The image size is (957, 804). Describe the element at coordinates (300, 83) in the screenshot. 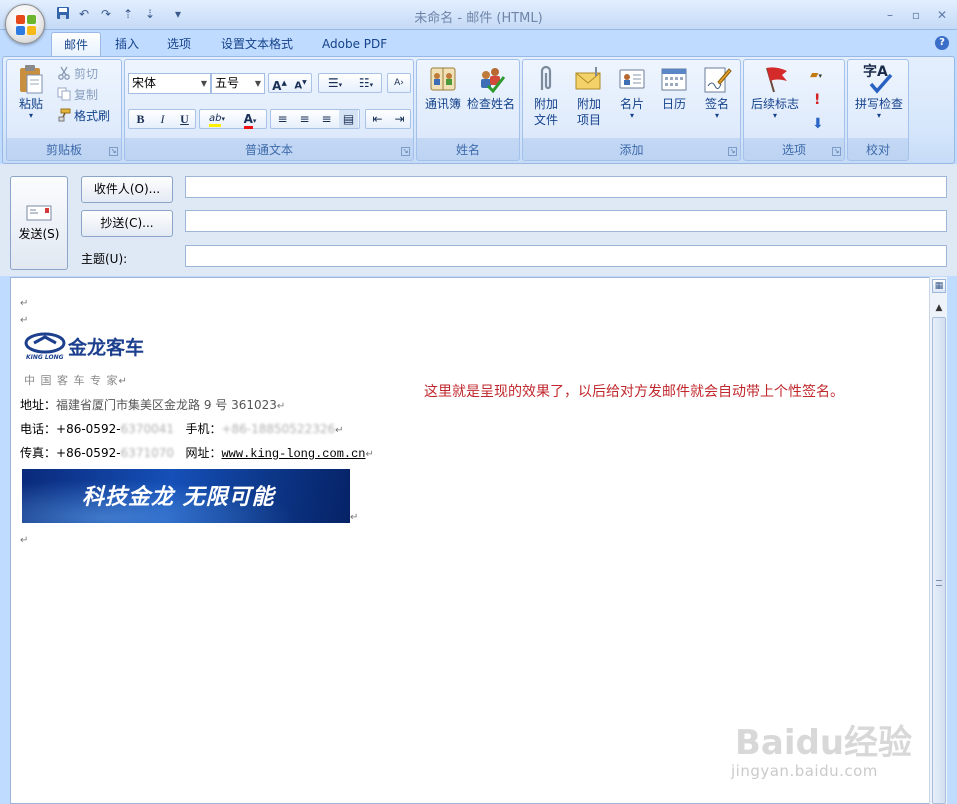

I see `shrink-font-button: A▼` at that location.